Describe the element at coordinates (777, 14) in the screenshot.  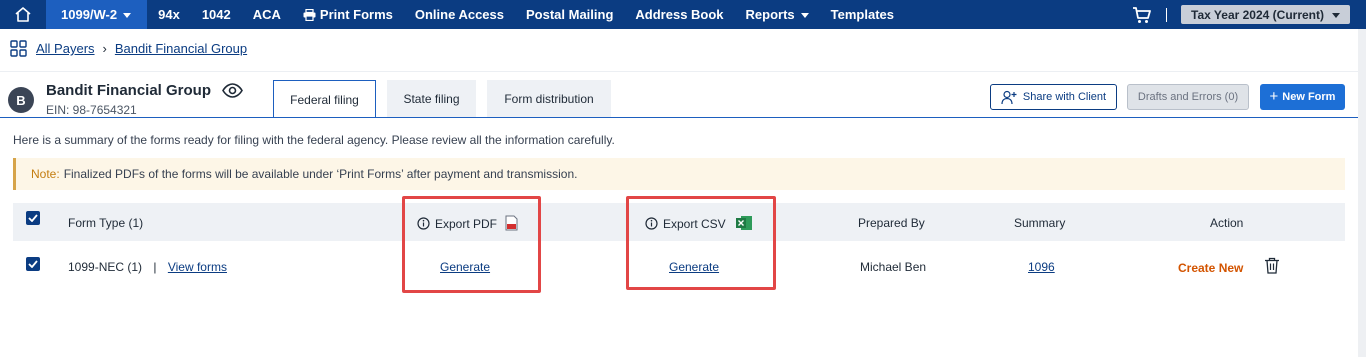
I see `nav-reports: Reports` at that location.